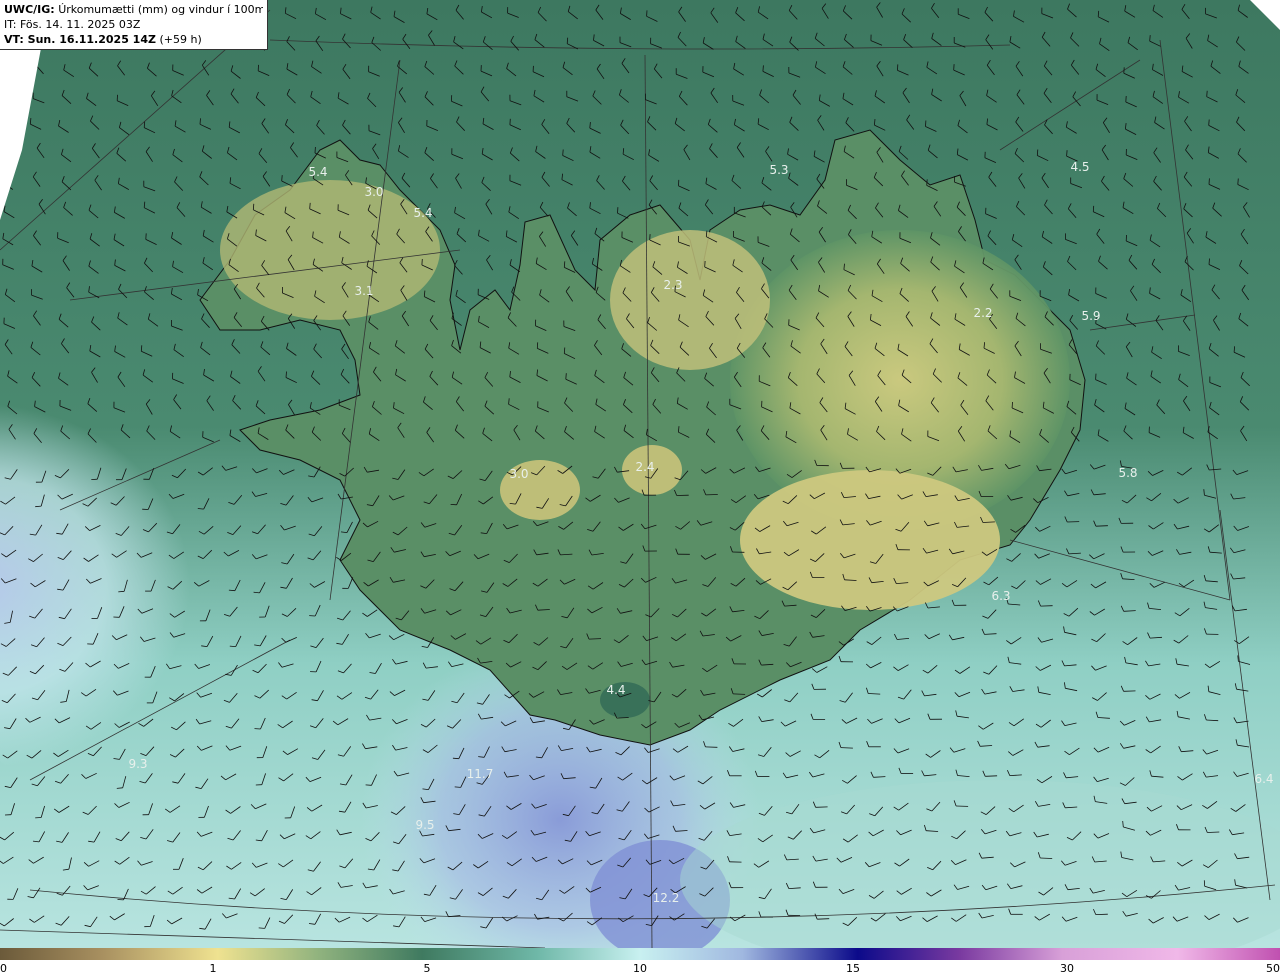  Describe the element at coordinates (1079, 167) in the screenshot. I see `precip-label: 4.5` at that location.